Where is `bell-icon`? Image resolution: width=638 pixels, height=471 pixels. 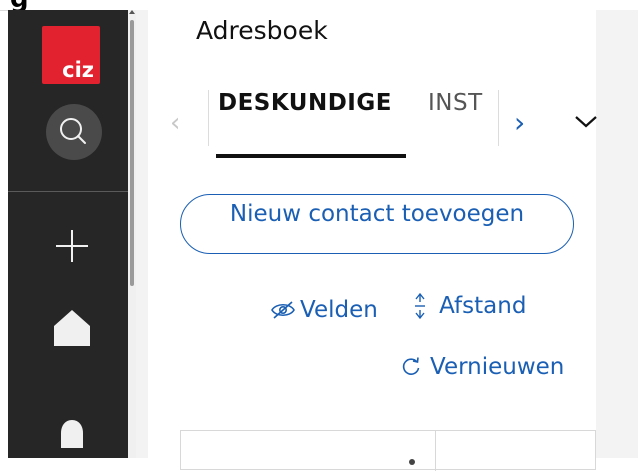 bell-icon is located at coordinates (72, 434).